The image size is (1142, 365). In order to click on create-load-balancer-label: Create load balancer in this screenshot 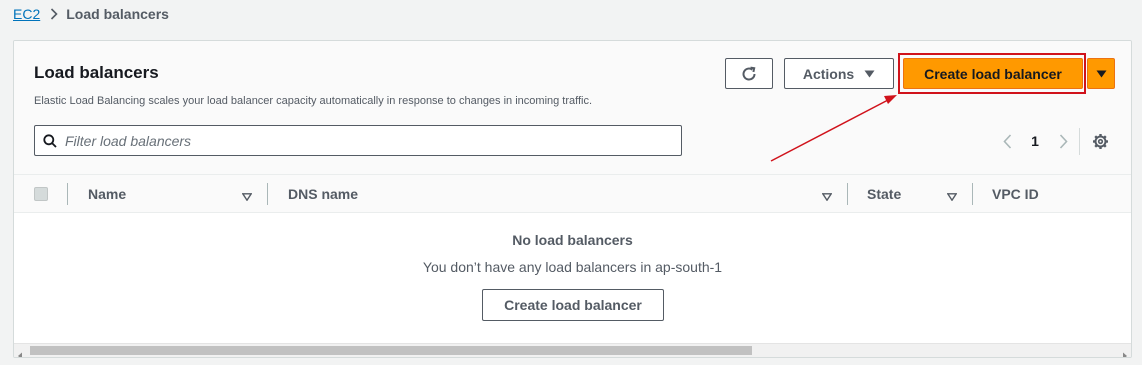, I will do `click(993, 73)`.